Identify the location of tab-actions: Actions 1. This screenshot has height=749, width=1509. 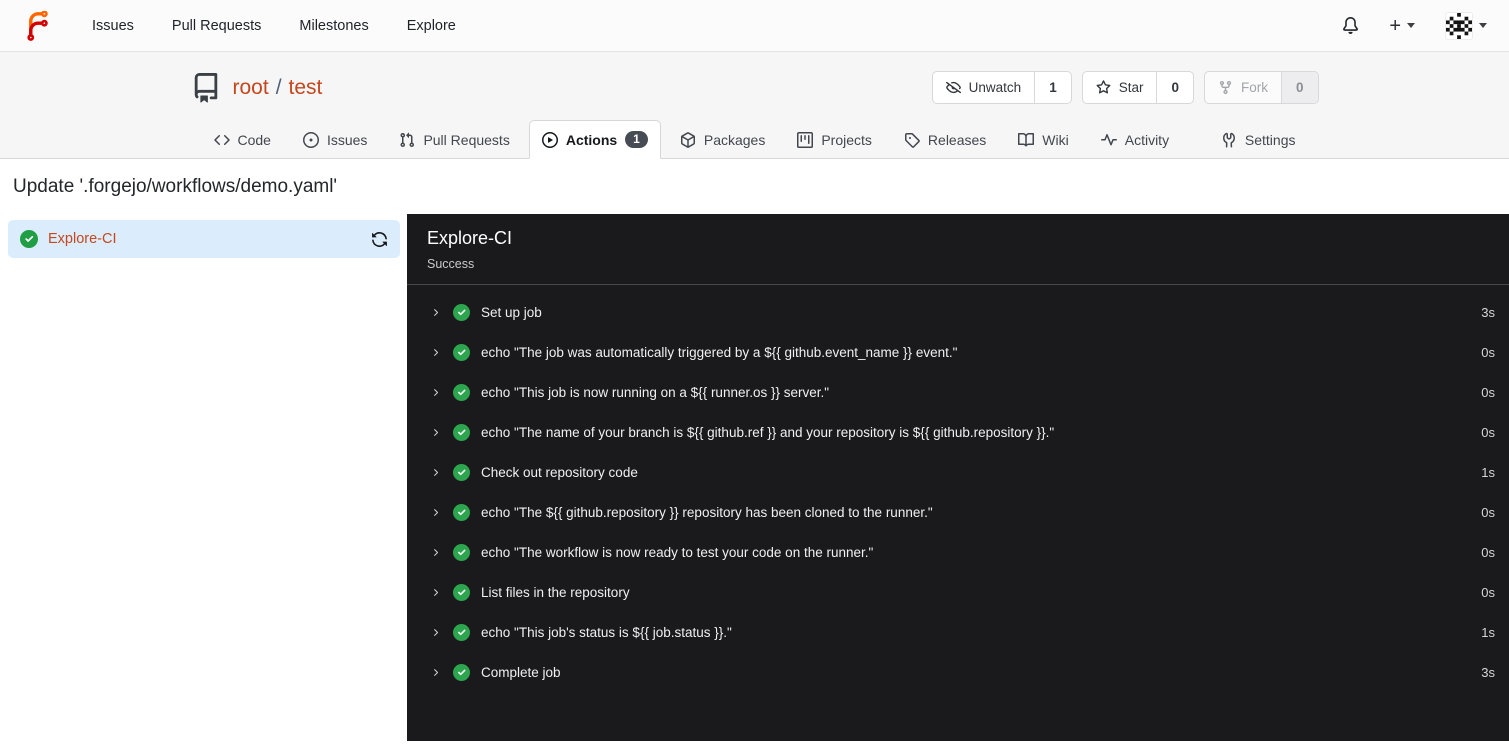
(594, 140).